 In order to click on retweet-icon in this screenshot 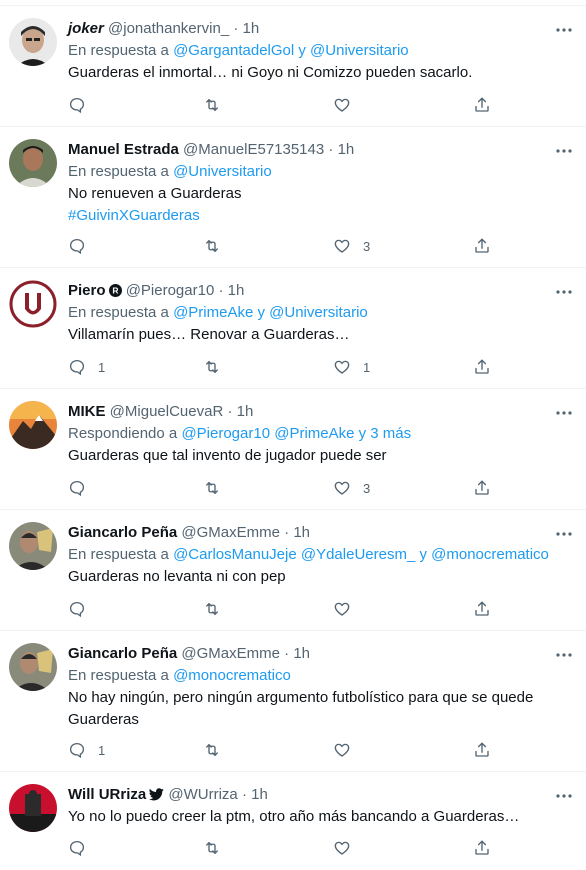, I will do `click(212, 246)`.